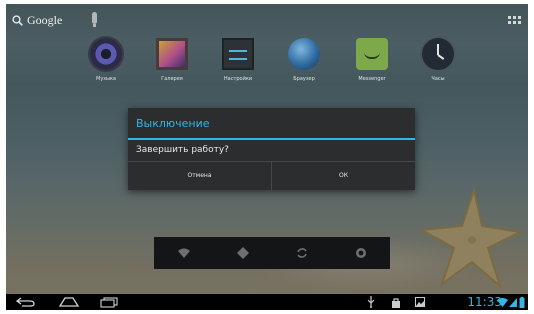 This screenshot has height=314, width=534. Describe the element at coordinates (17, 20) in the screenshot. I see `search-icon` at that location.